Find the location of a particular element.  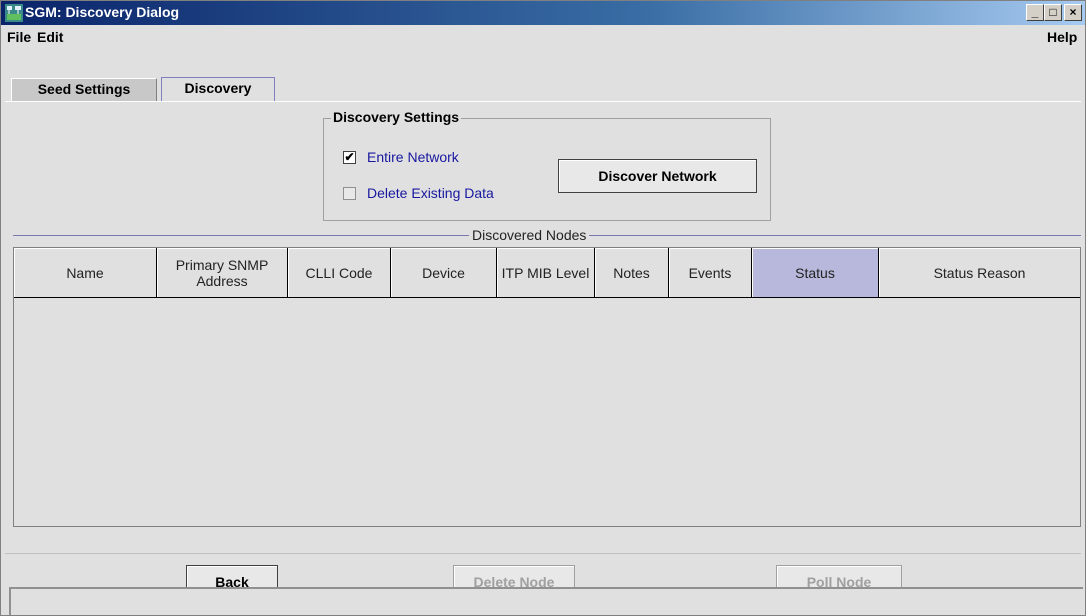

checkbox-checked-icon: ✔ is located at coordinates (349, 157).